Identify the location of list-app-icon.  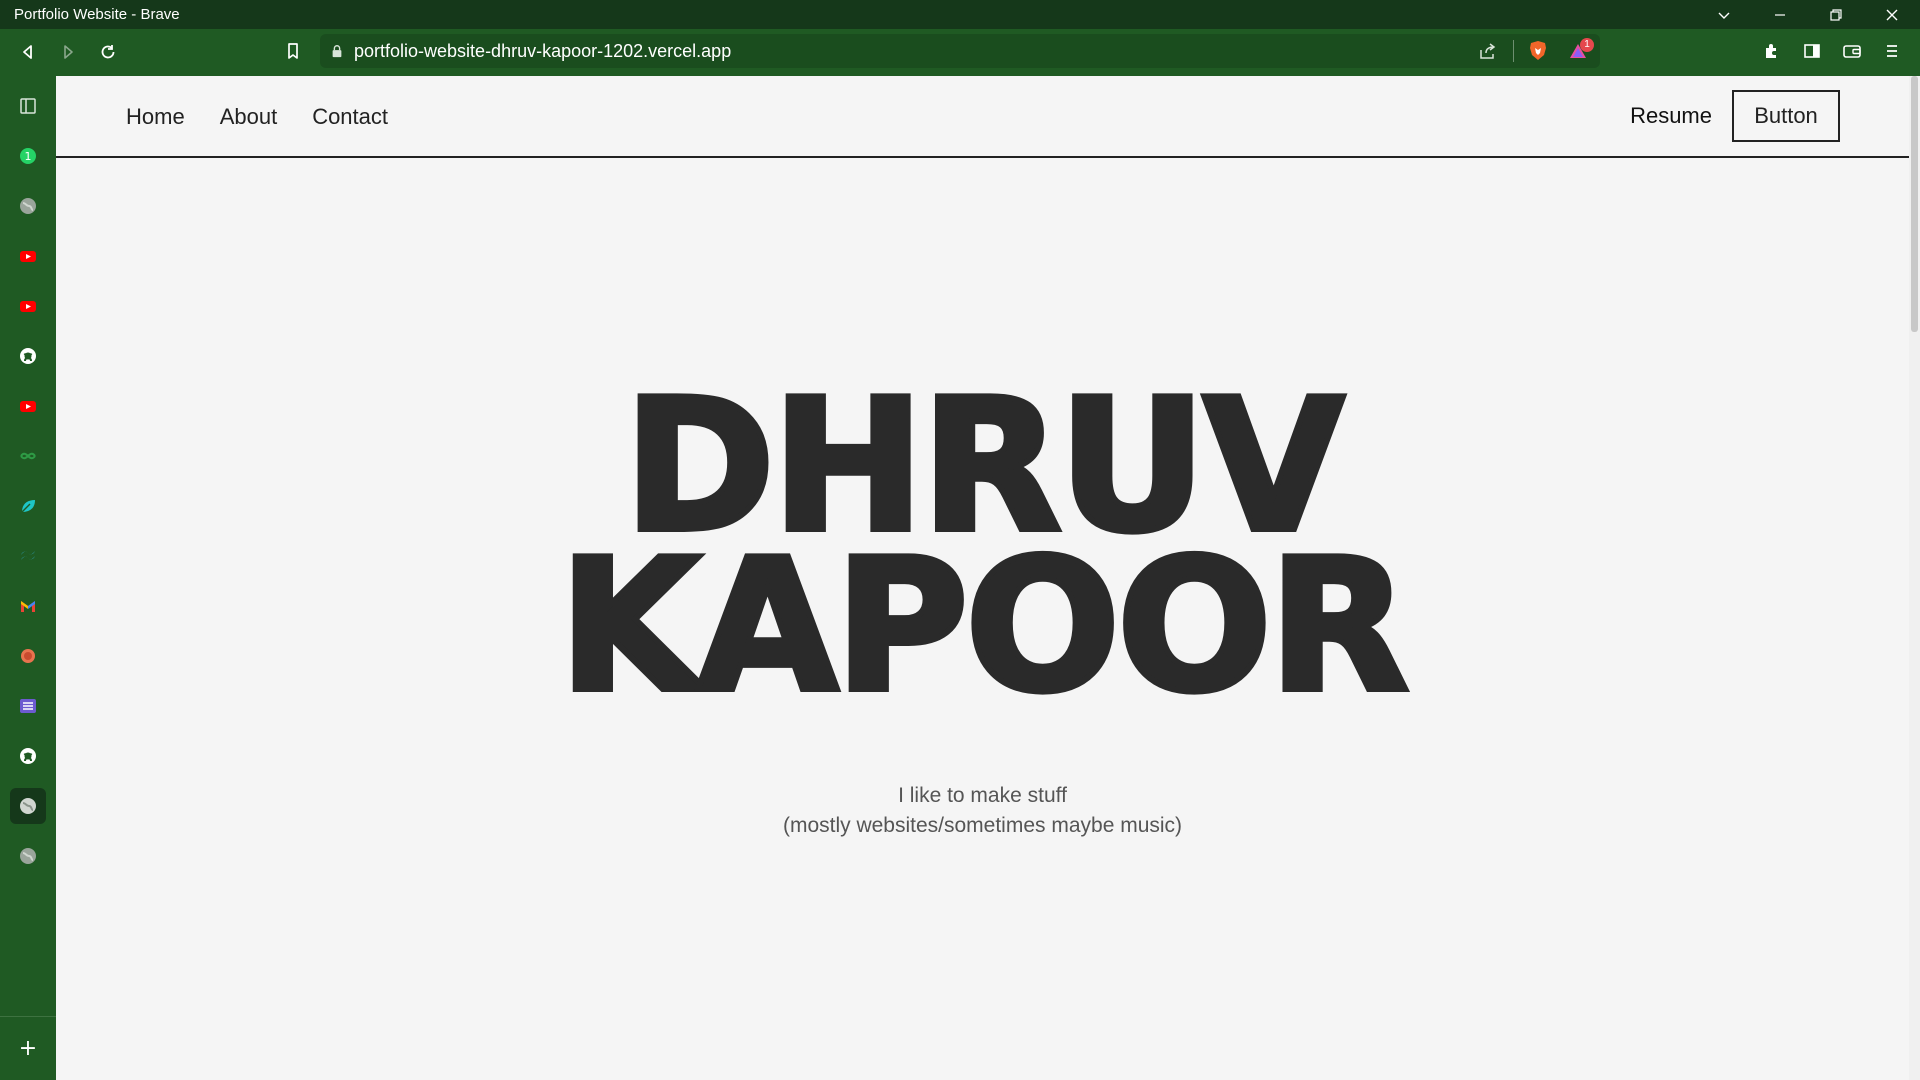
(28, 706).